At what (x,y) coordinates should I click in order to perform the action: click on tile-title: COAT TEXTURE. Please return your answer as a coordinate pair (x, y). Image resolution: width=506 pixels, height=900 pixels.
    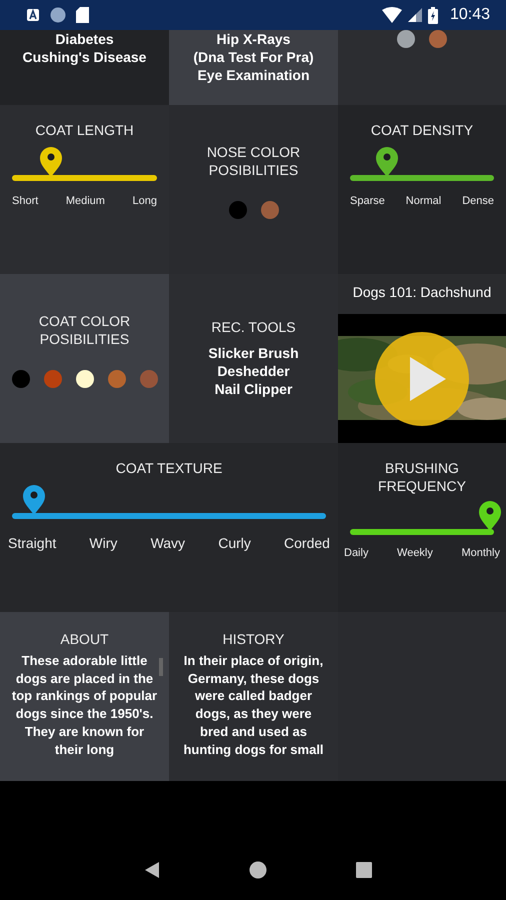
    Looking at the image, I should click on (169, 468).